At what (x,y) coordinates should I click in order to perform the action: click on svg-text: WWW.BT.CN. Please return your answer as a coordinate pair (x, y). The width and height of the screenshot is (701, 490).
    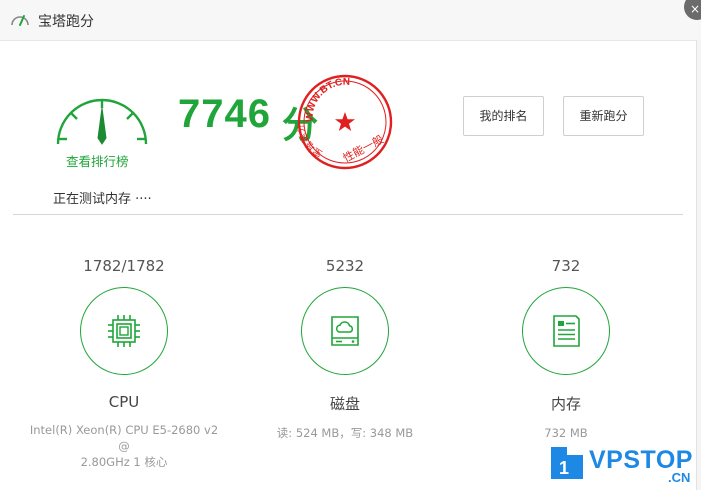
    Looking at the image, I should click on (327, 99).